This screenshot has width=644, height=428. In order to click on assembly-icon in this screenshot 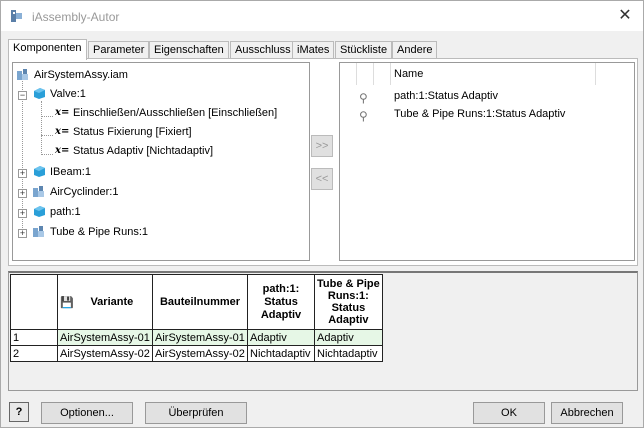, I will do `click(22, 74)`.